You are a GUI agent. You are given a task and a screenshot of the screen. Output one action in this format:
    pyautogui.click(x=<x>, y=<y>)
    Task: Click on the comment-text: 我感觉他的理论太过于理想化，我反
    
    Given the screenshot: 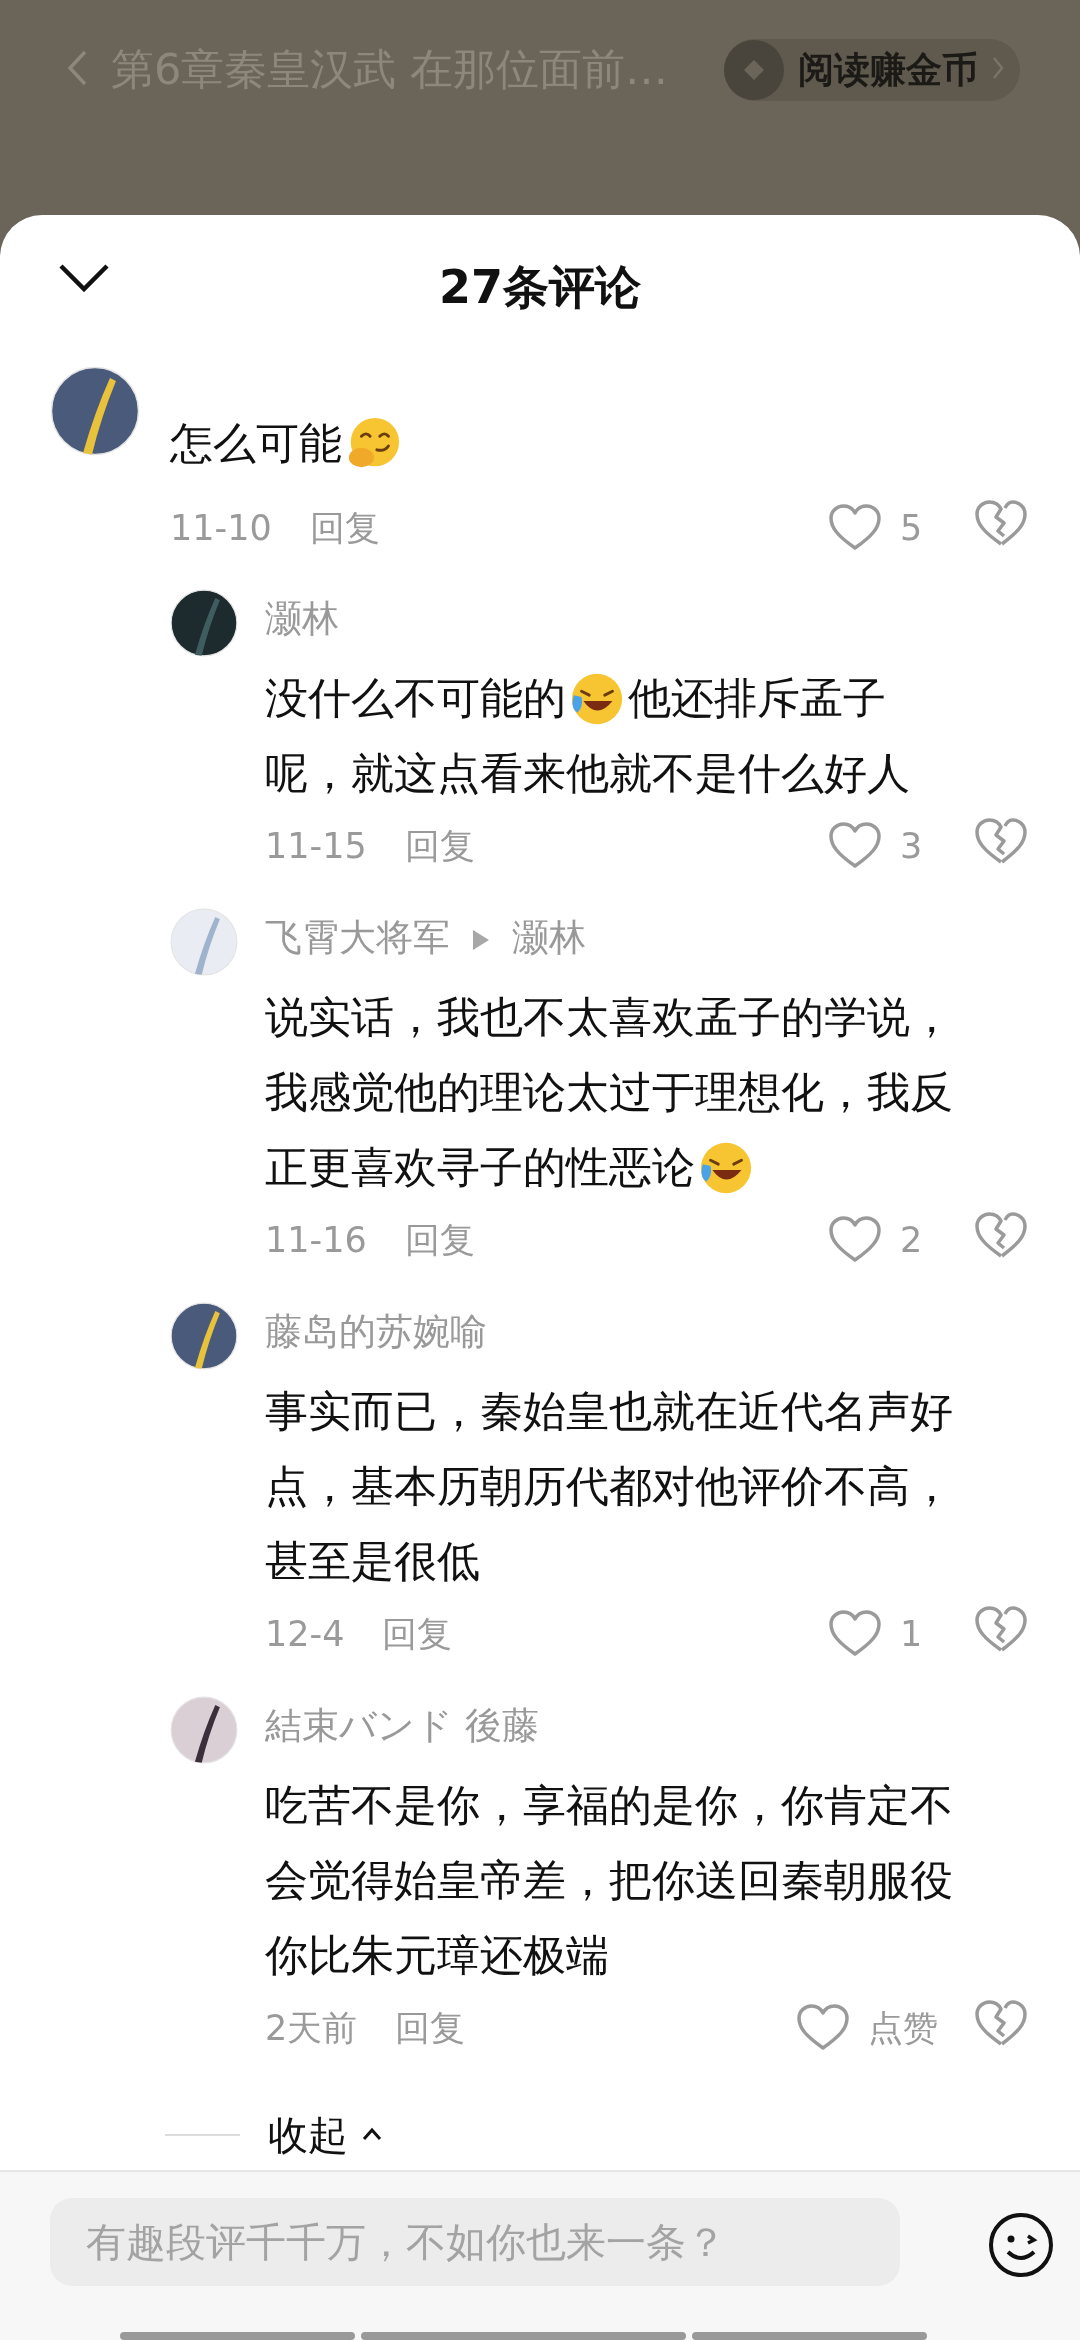 What is the action you would take?
    pyautogui.click(x=609, y=1092)
    